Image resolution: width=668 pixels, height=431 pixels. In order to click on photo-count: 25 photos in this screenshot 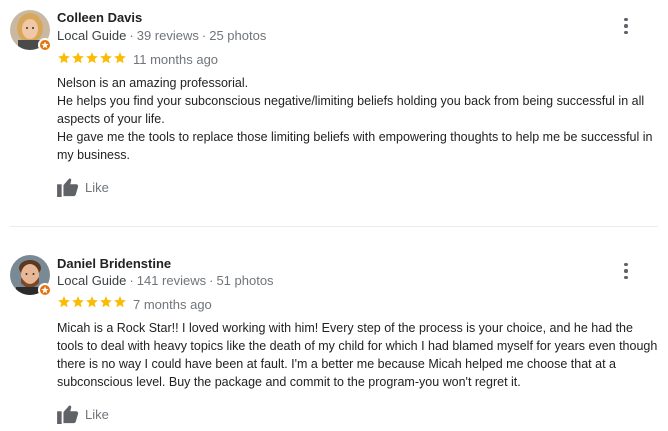, I will do `click(238, 35)`.